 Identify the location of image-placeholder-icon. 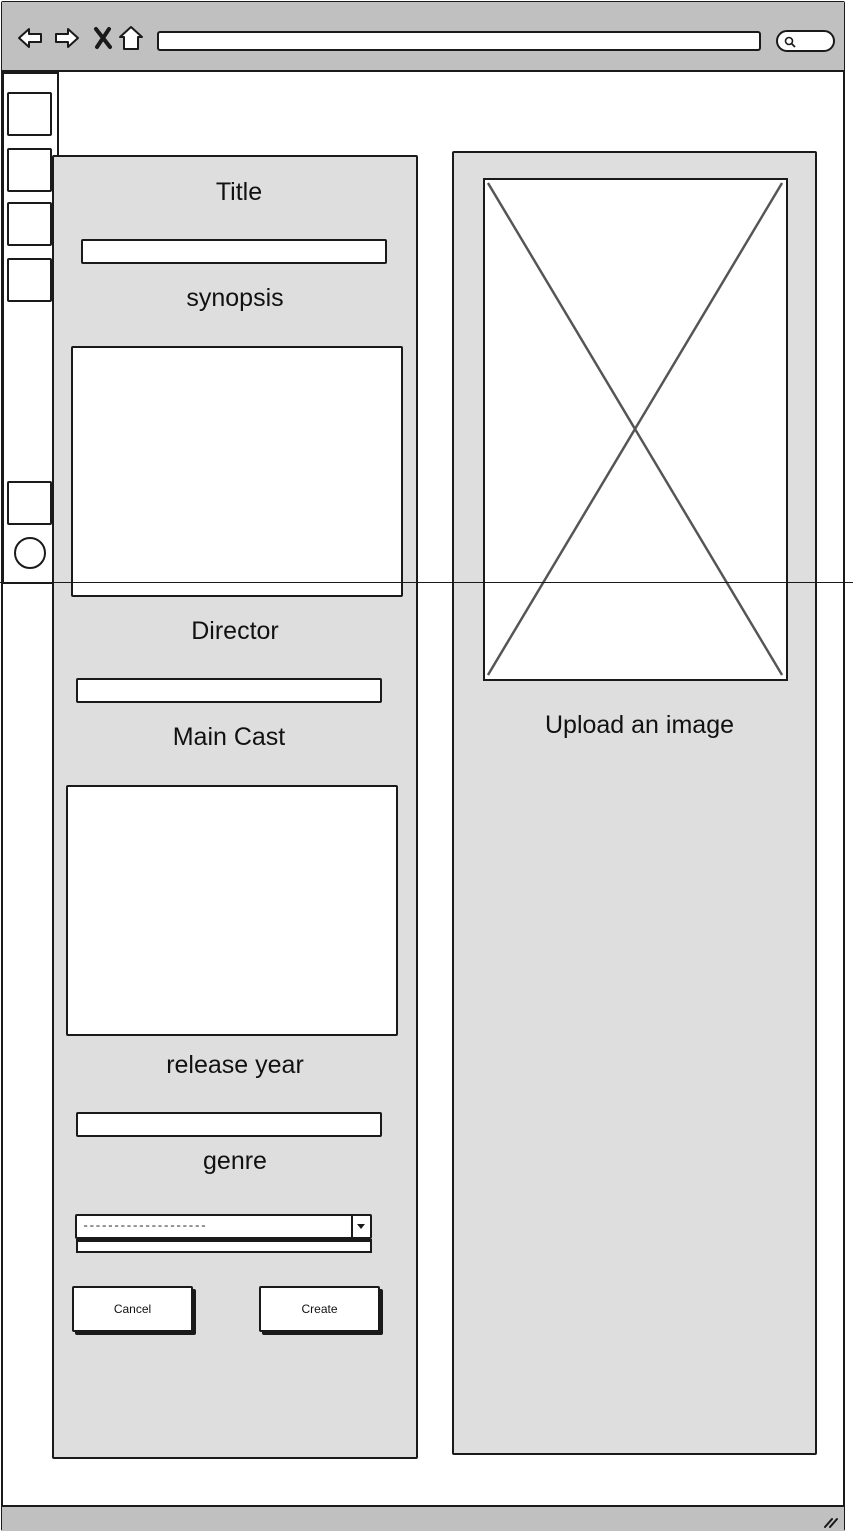
(635, 429).